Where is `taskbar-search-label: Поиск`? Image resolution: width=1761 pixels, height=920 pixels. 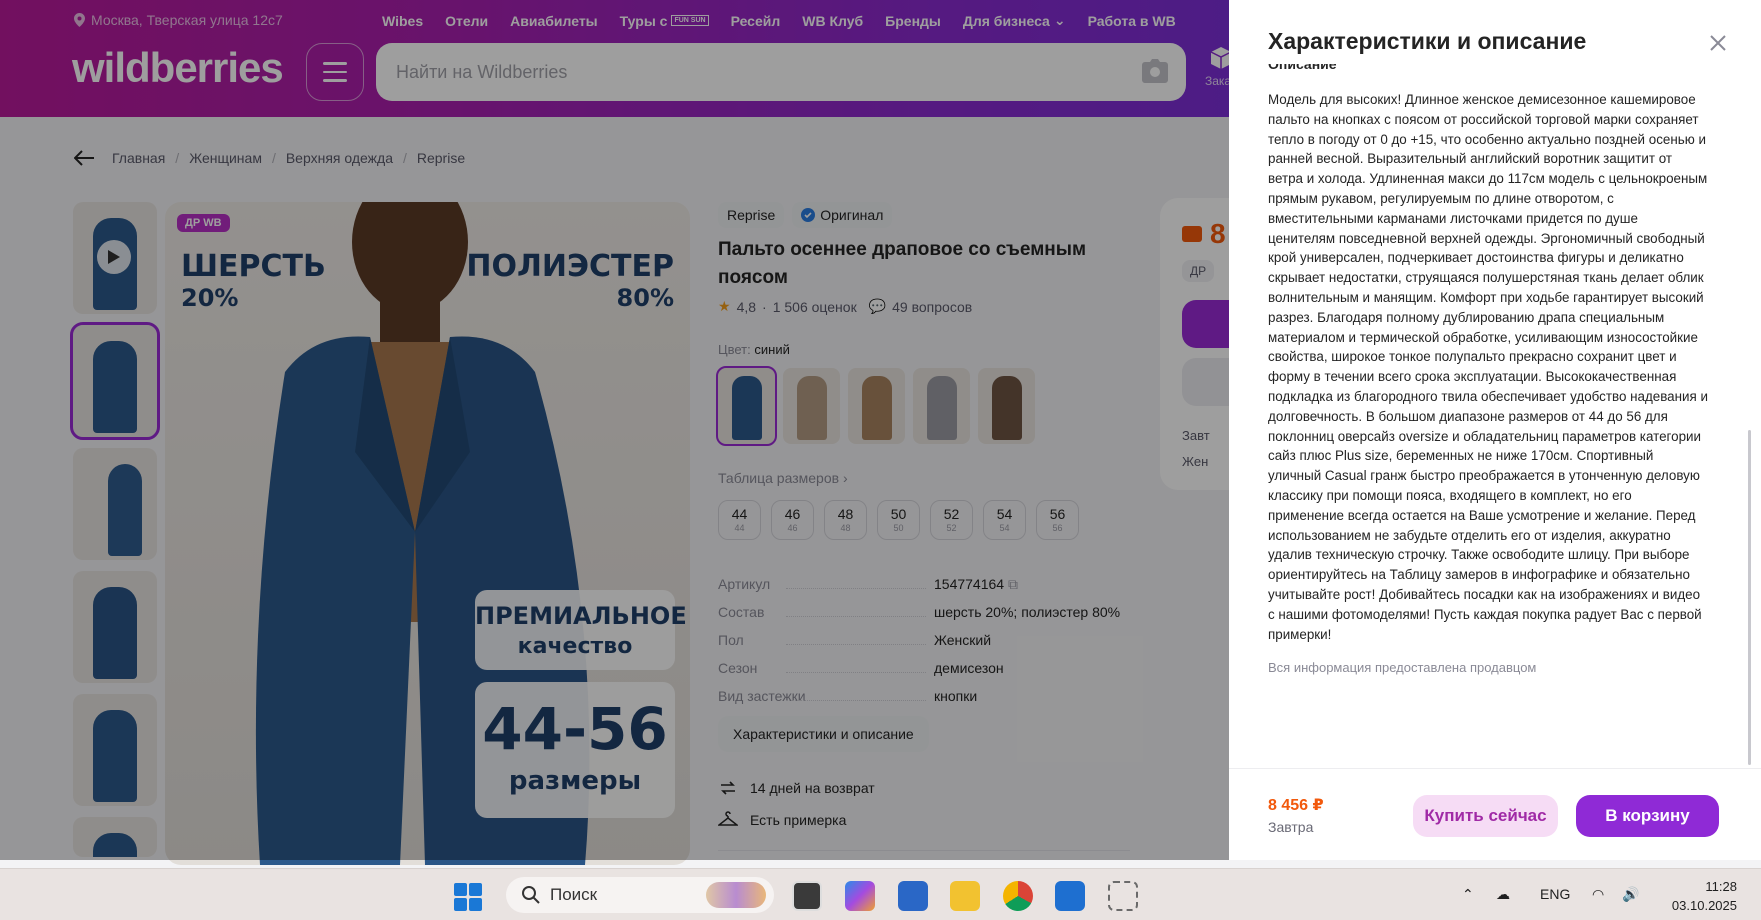 taskbar-search-label: Поиск is located at coordinates (574, 894).